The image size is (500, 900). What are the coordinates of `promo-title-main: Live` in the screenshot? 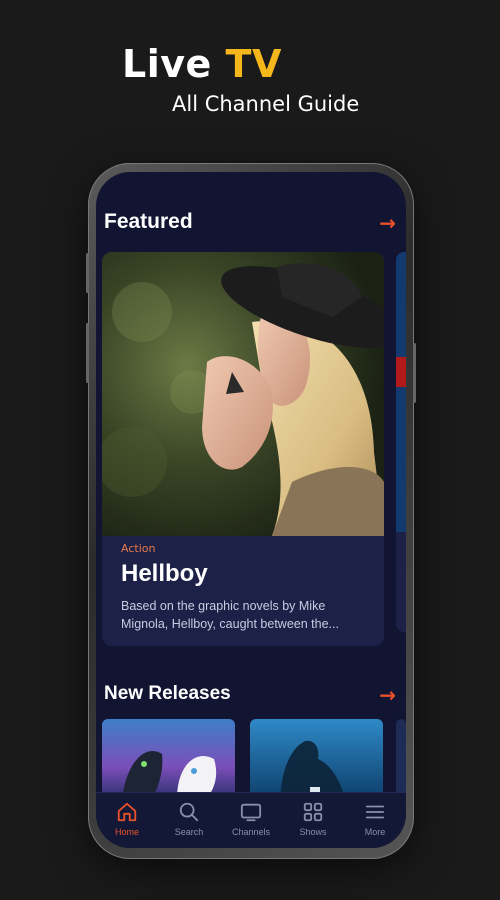 It's located at (167, 64).